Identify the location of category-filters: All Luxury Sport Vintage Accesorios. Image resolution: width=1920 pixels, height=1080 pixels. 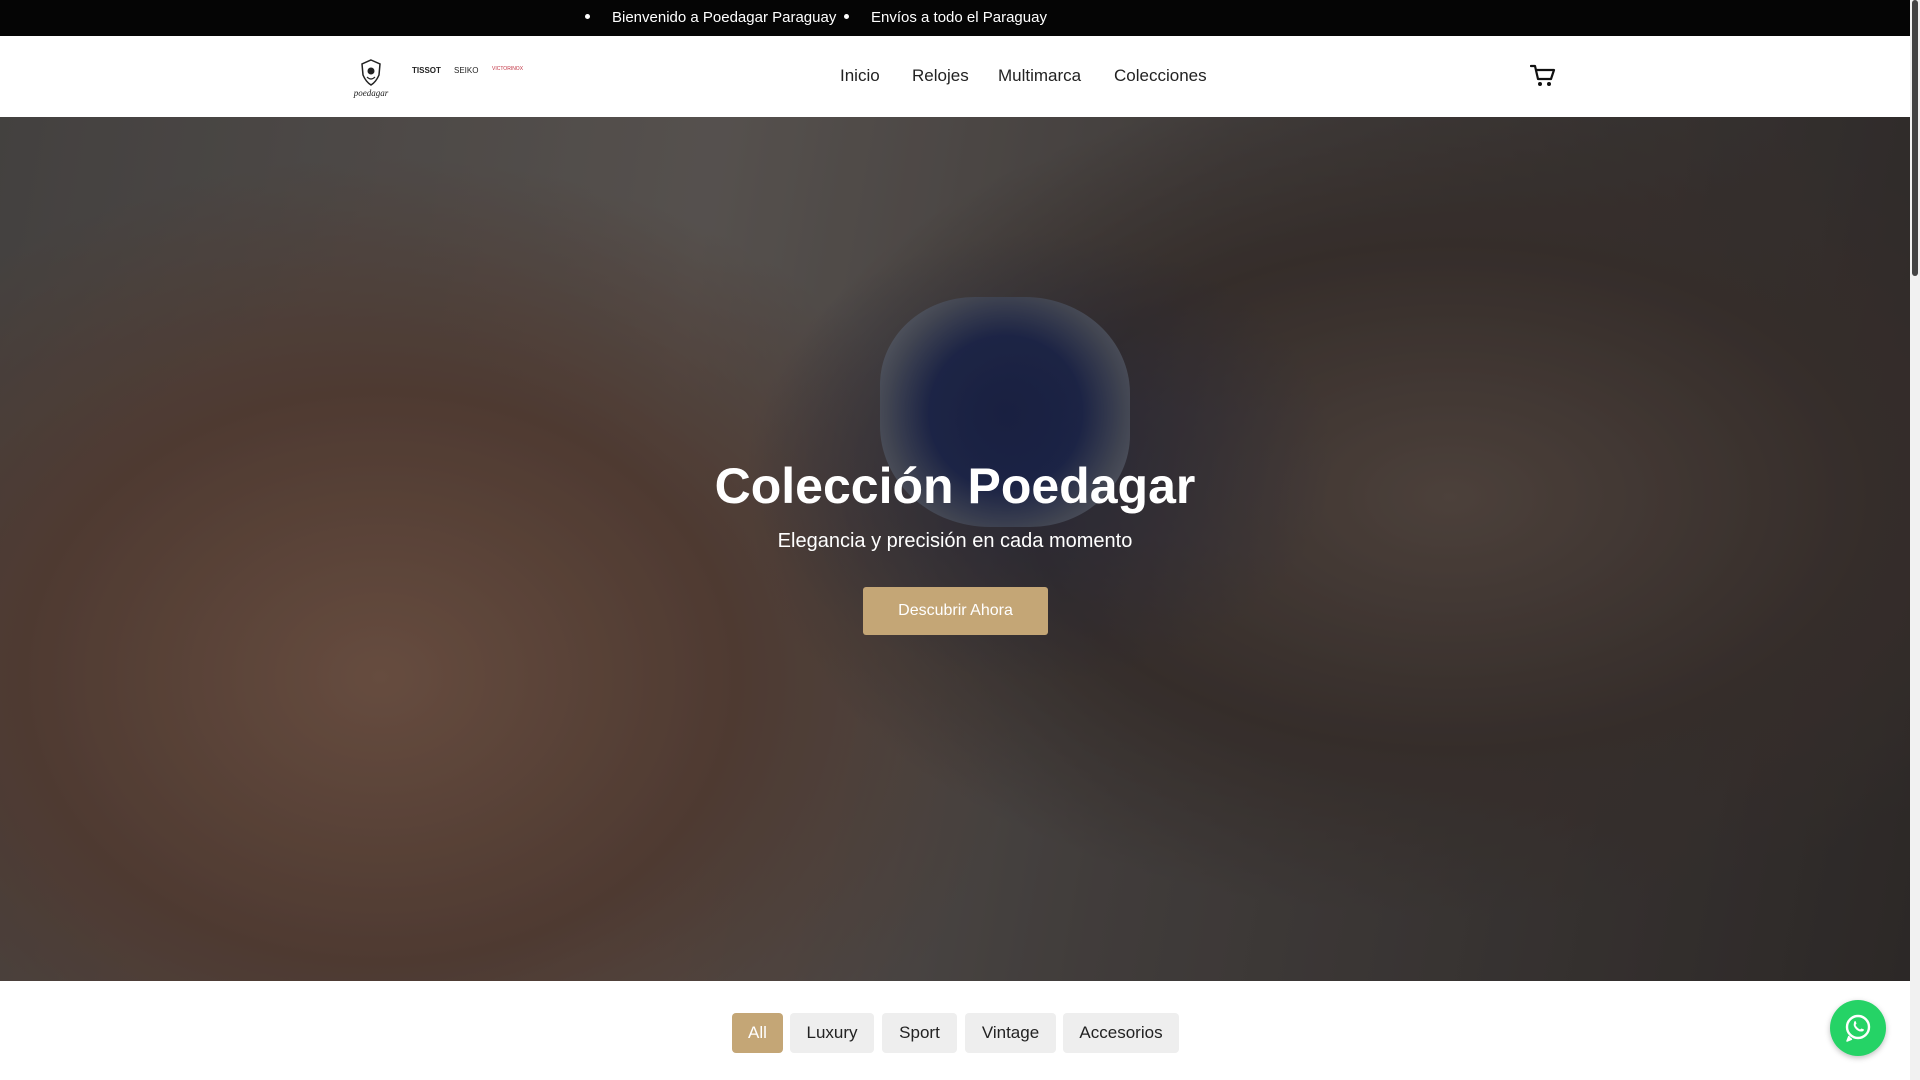
(955, 1033).